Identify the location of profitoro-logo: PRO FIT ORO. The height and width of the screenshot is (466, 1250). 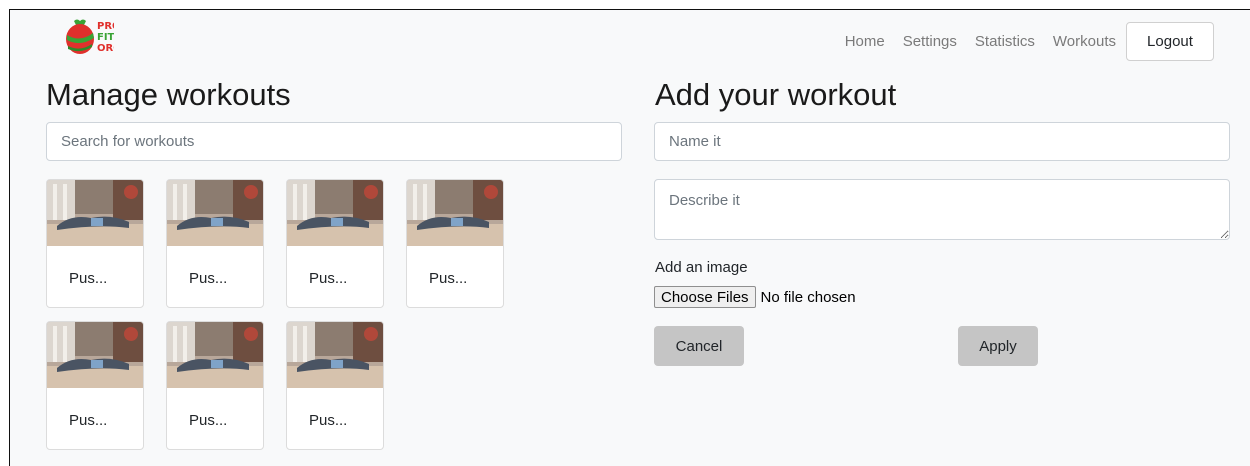
(89, 39).